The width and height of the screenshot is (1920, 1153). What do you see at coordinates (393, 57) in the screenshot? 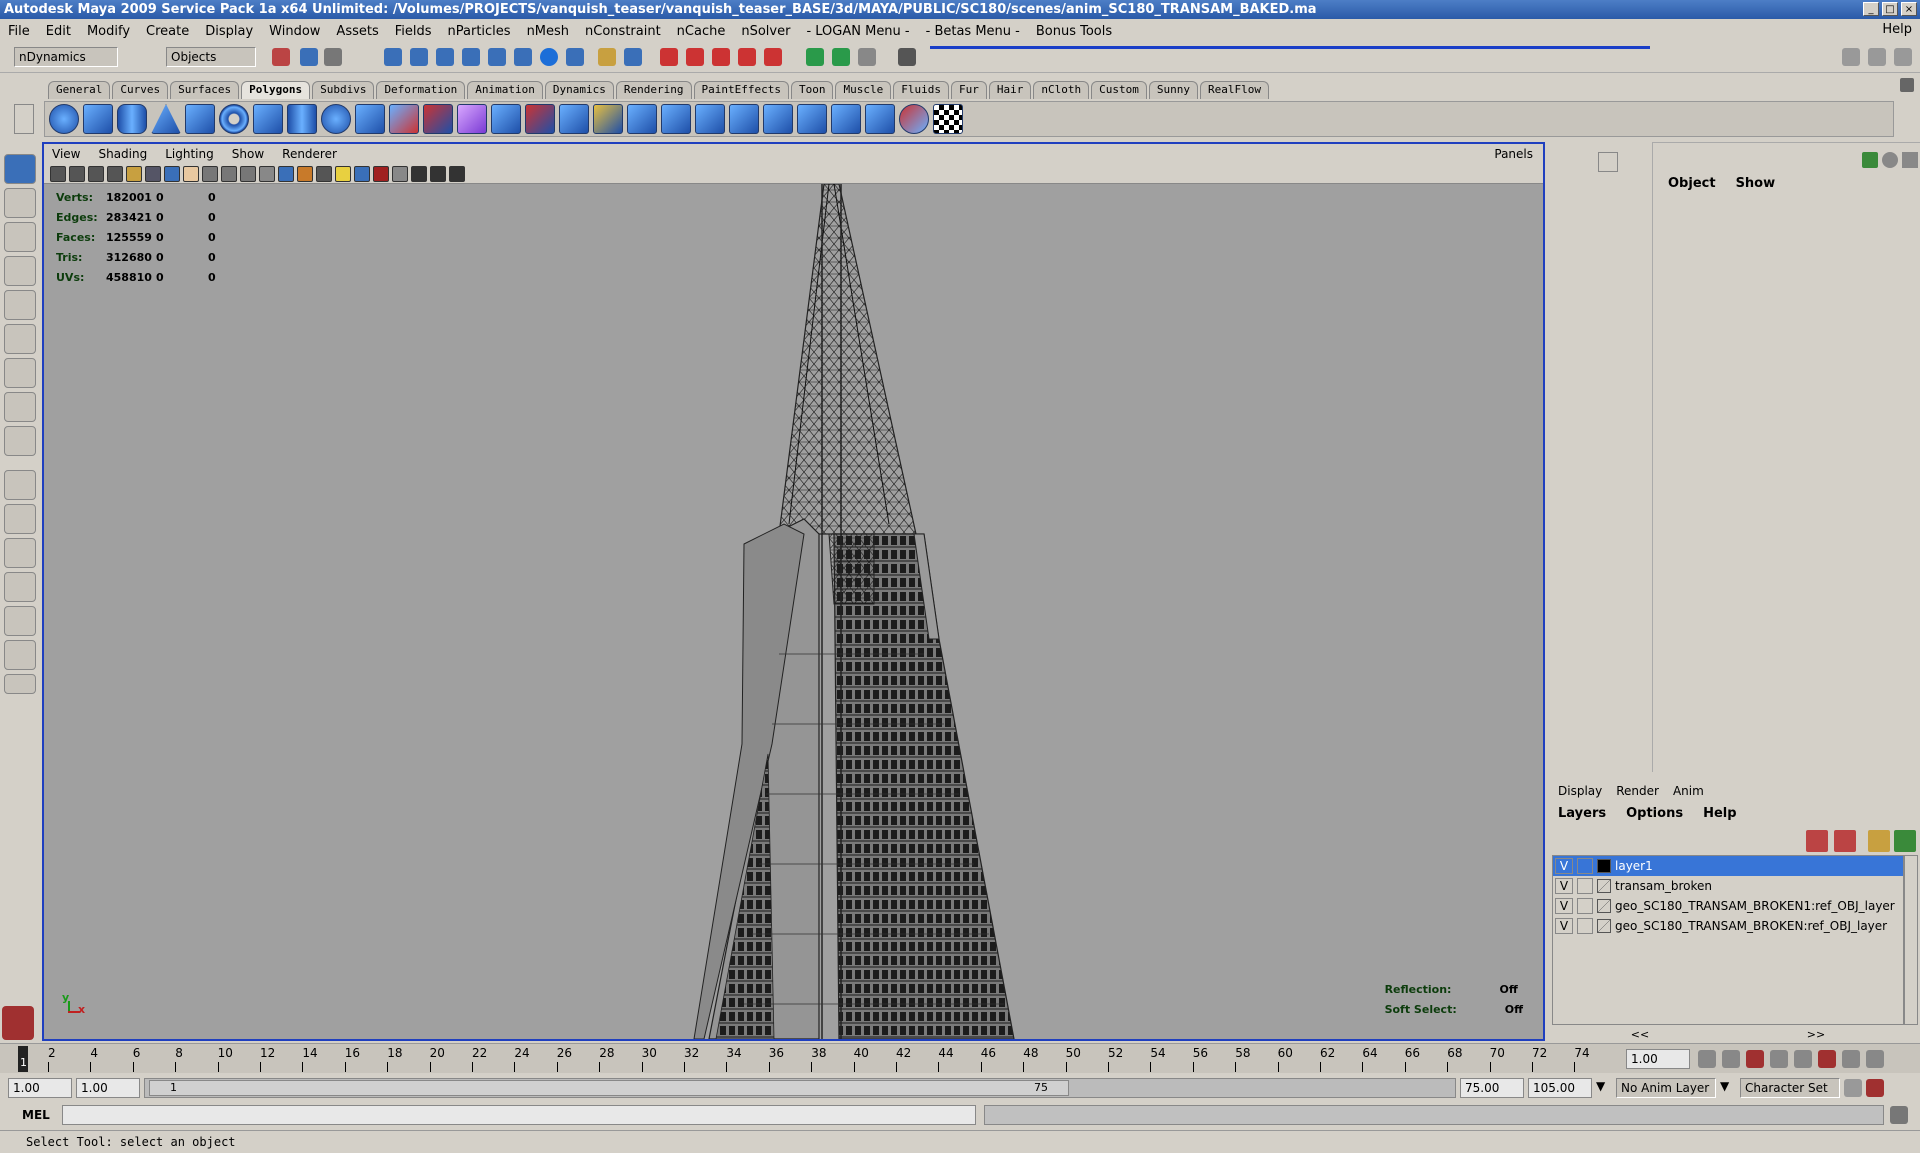
I see `select-handles-icon` at bounding box center [393, 57].